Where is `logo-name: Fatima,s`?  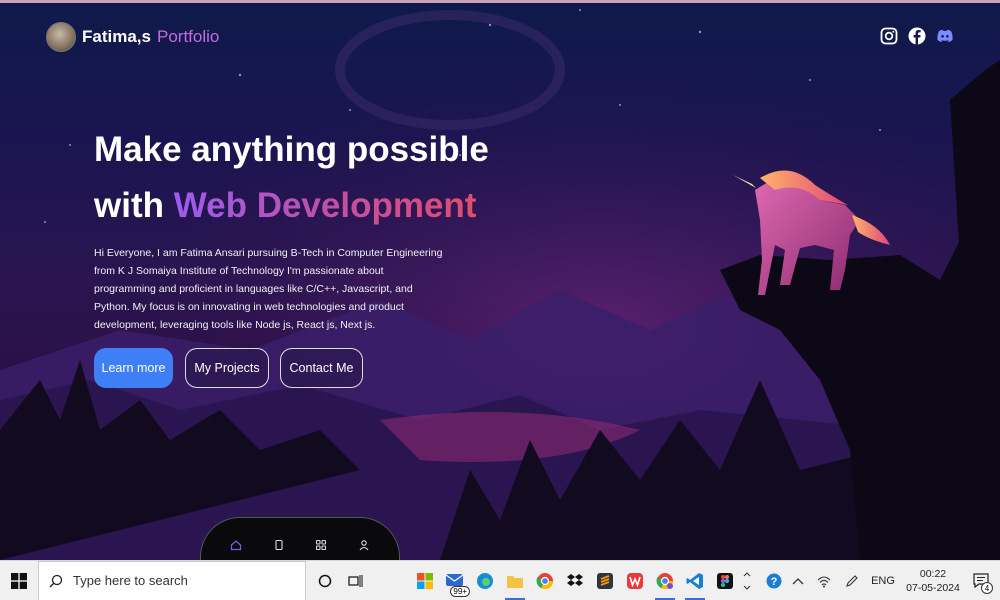 logo-name: Fatima,s is located at coordinates (116, 36).